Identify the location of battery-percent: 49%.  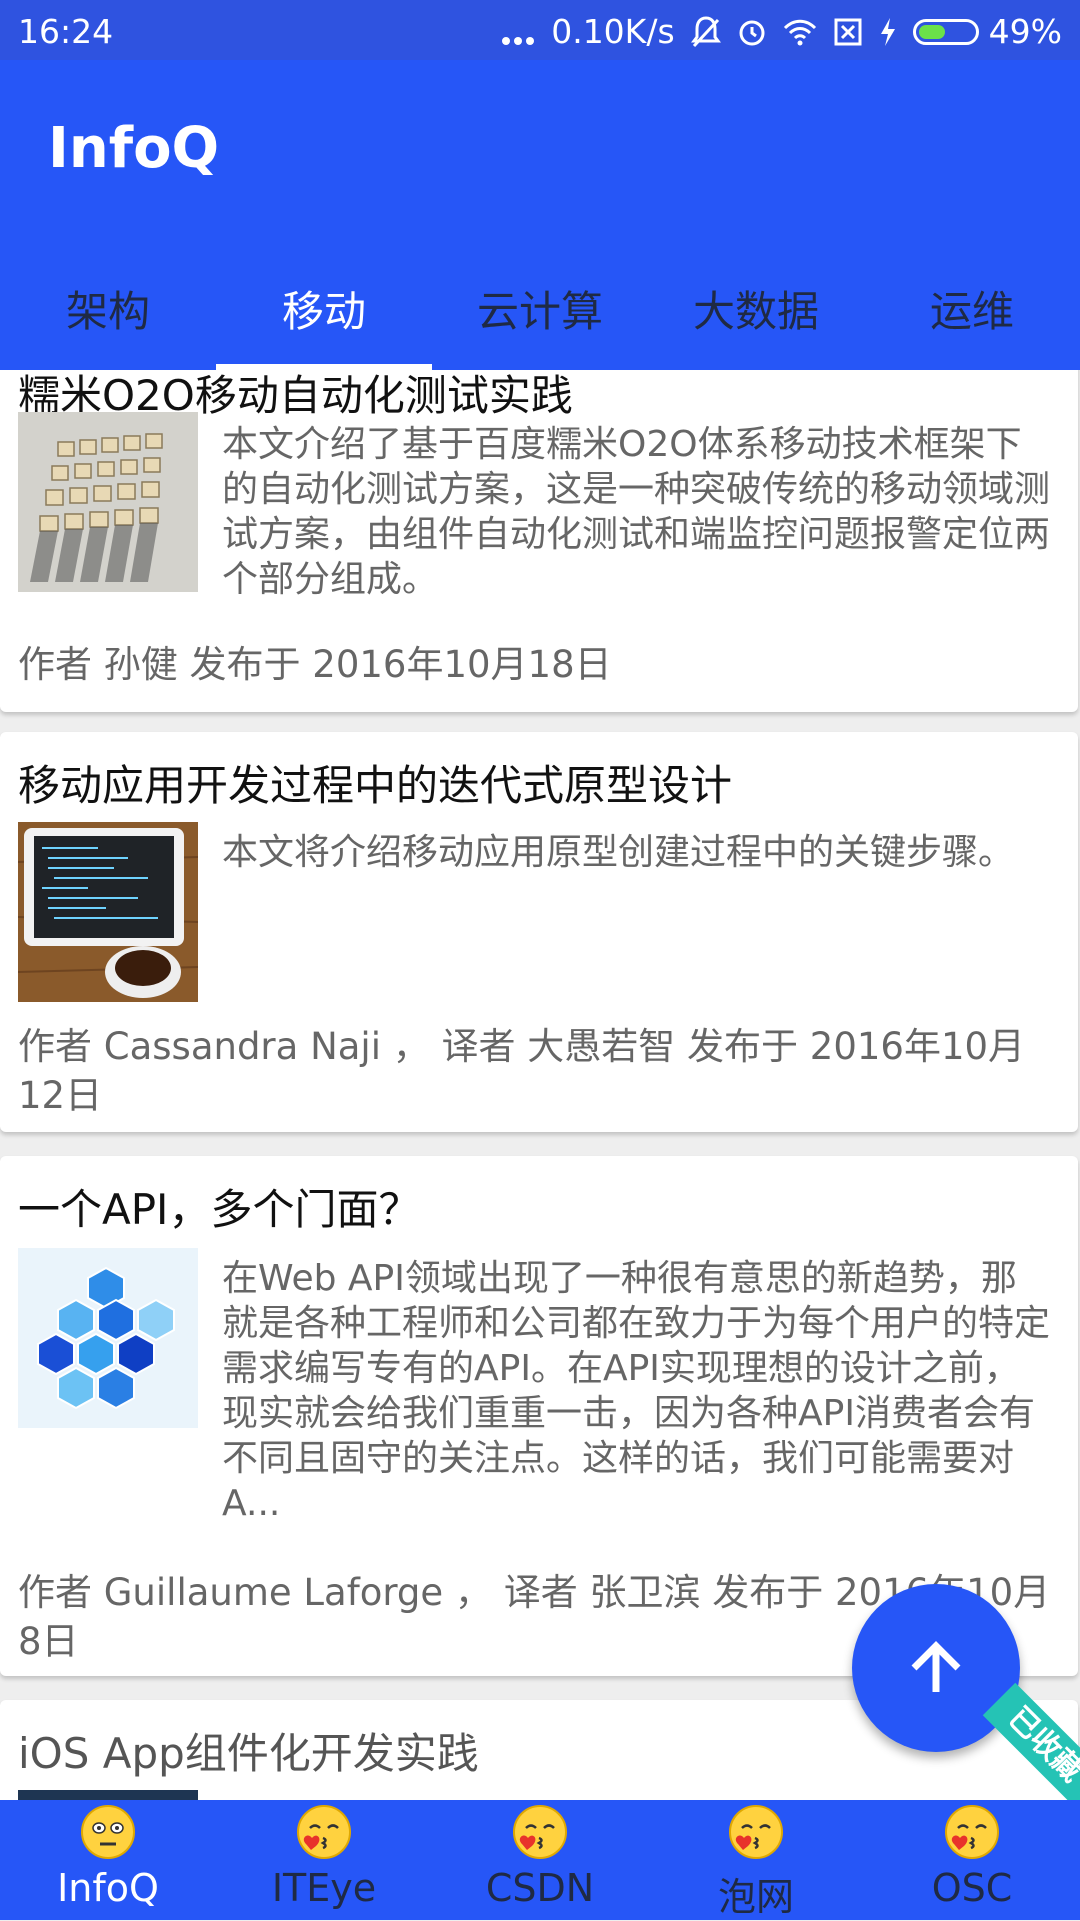
(1025, 31).